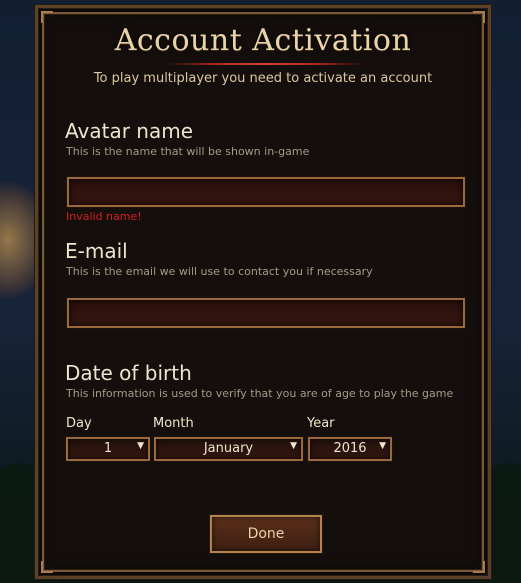 The width and height of the screenshot is (521, 583). What do you see at coordinates (79, 423) in the screenshot?
I see `day-label: Day` at bounding box center [79, 423].